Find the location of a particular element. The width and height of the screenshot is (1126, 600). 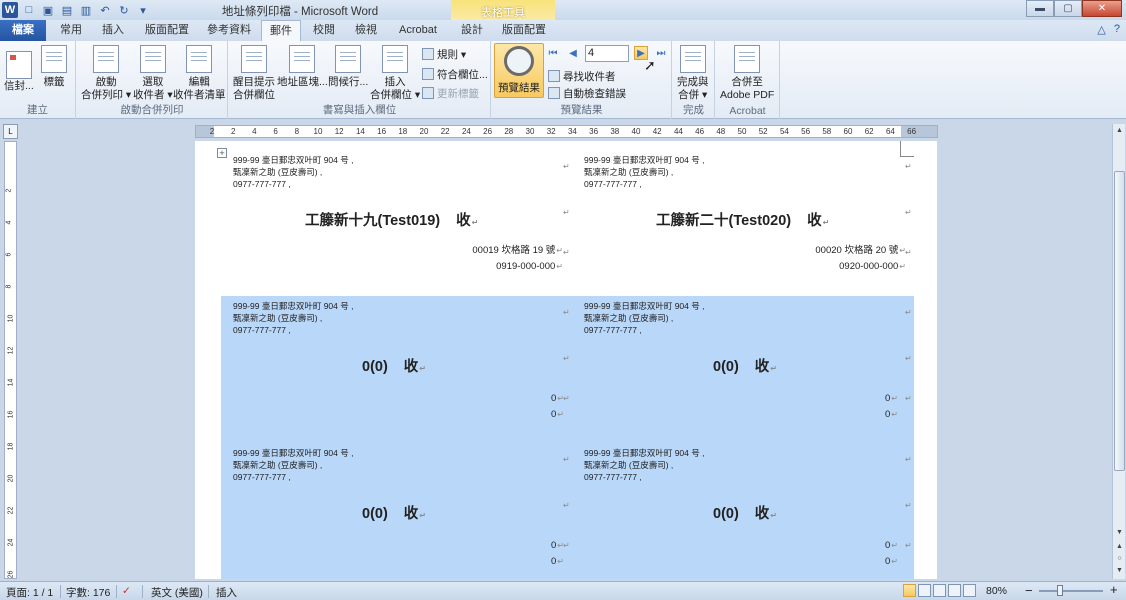

recipient-address-block: 00020 坎格路 20 號↵ 0920-000-000↵ is located at coordinates (860, 259).